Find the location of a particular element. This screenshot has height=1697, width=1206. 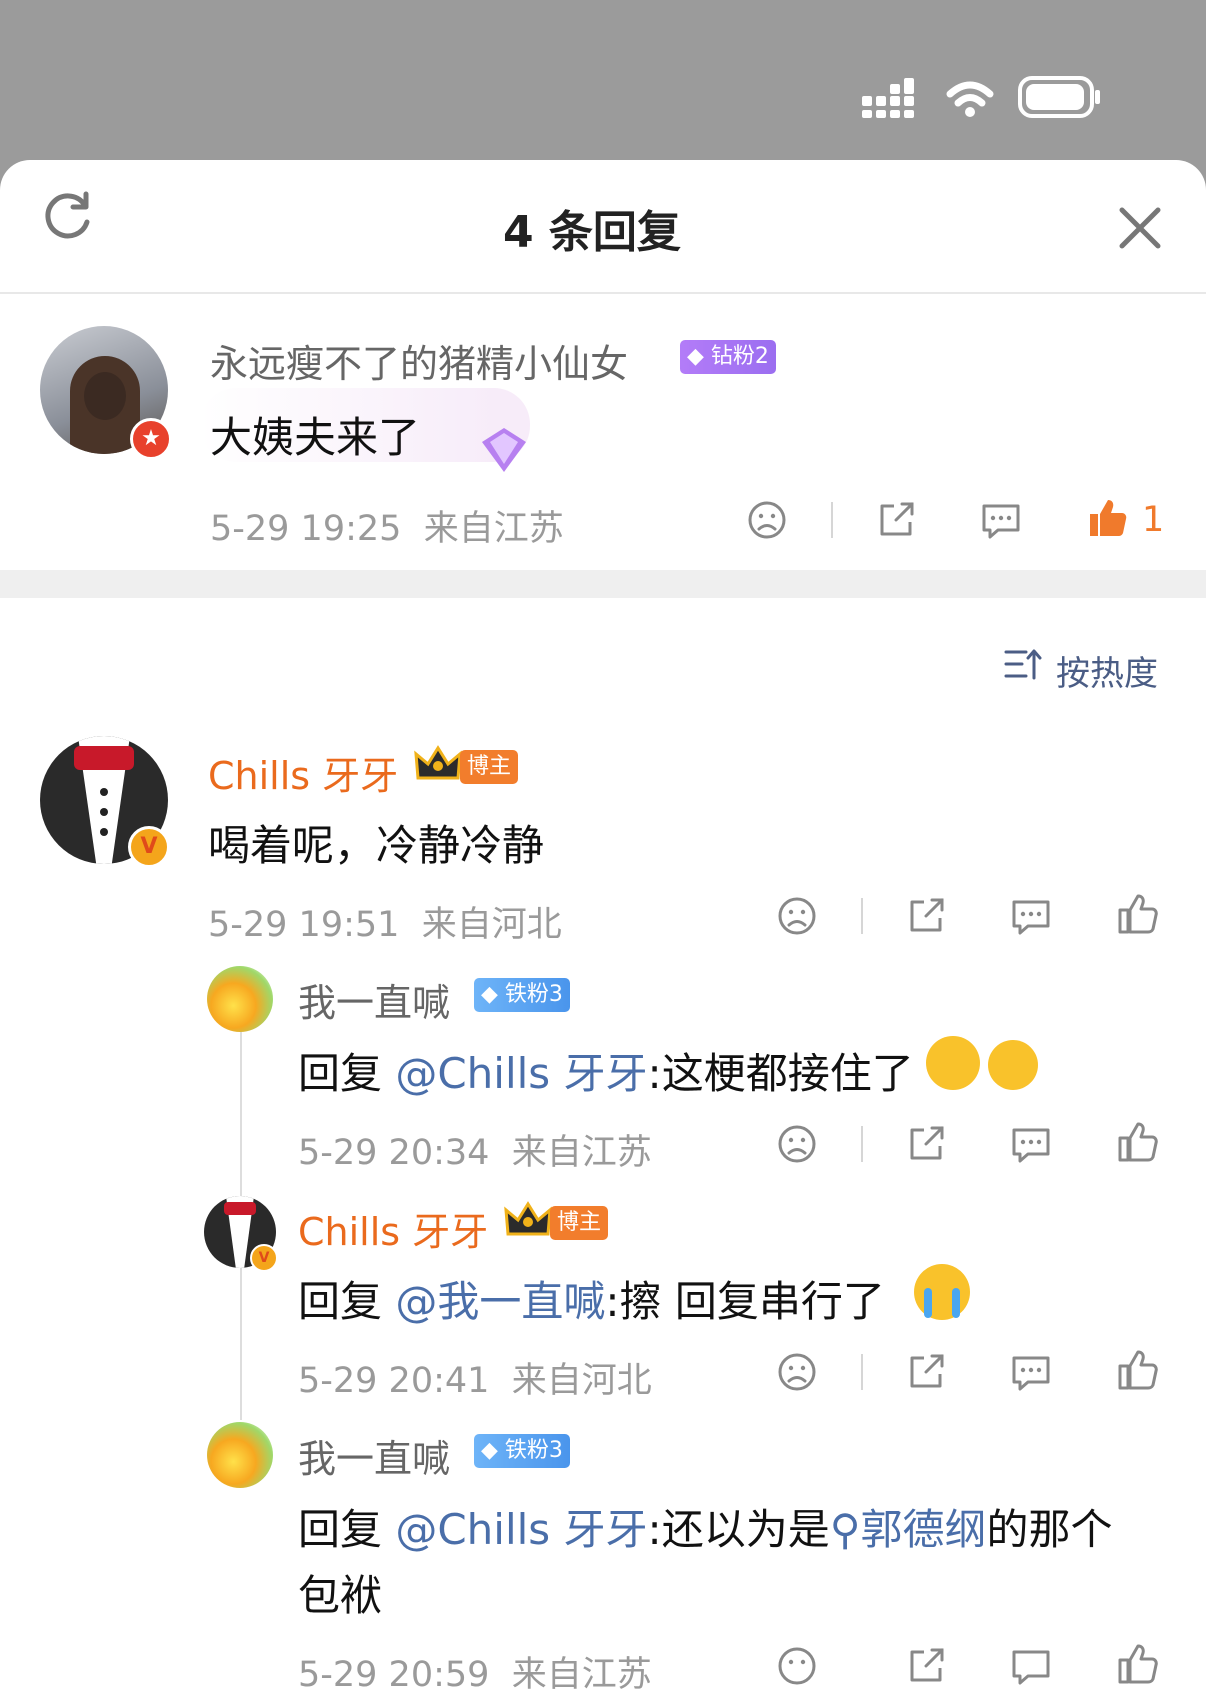

battery-icon is located at coordinates (1059, 97).